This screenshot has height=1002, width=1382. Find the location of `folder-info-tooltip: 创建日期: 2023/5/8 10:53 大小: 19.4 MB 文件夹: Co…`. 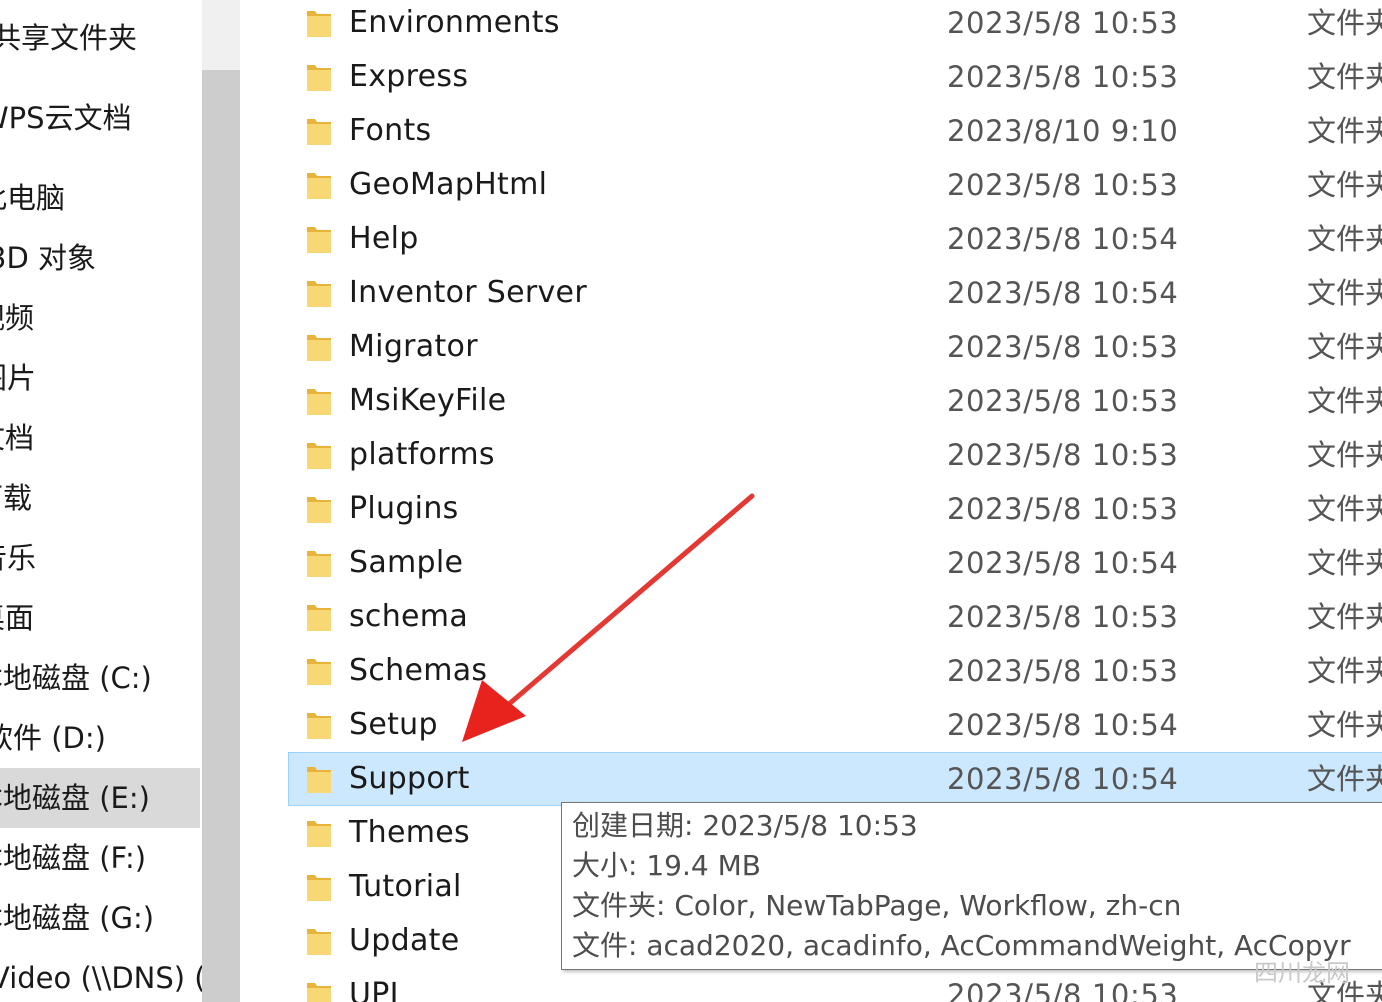

folder-info-tooltip: 创建日期: 2023/5/8 10:53 大小: 19.4 MB 文件夹: Co… is located at coordinates (971, 886).